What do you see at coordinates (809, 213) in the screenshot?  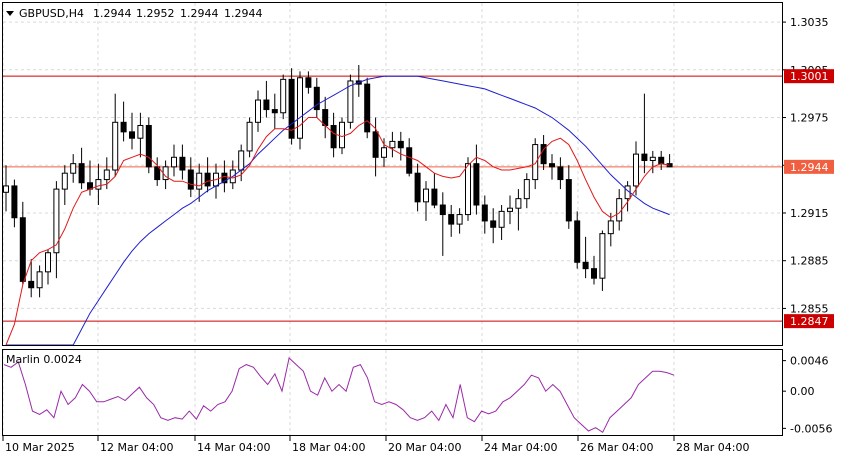 I see `price-tick-label: 1.2915` at bounding box center [809, 213].